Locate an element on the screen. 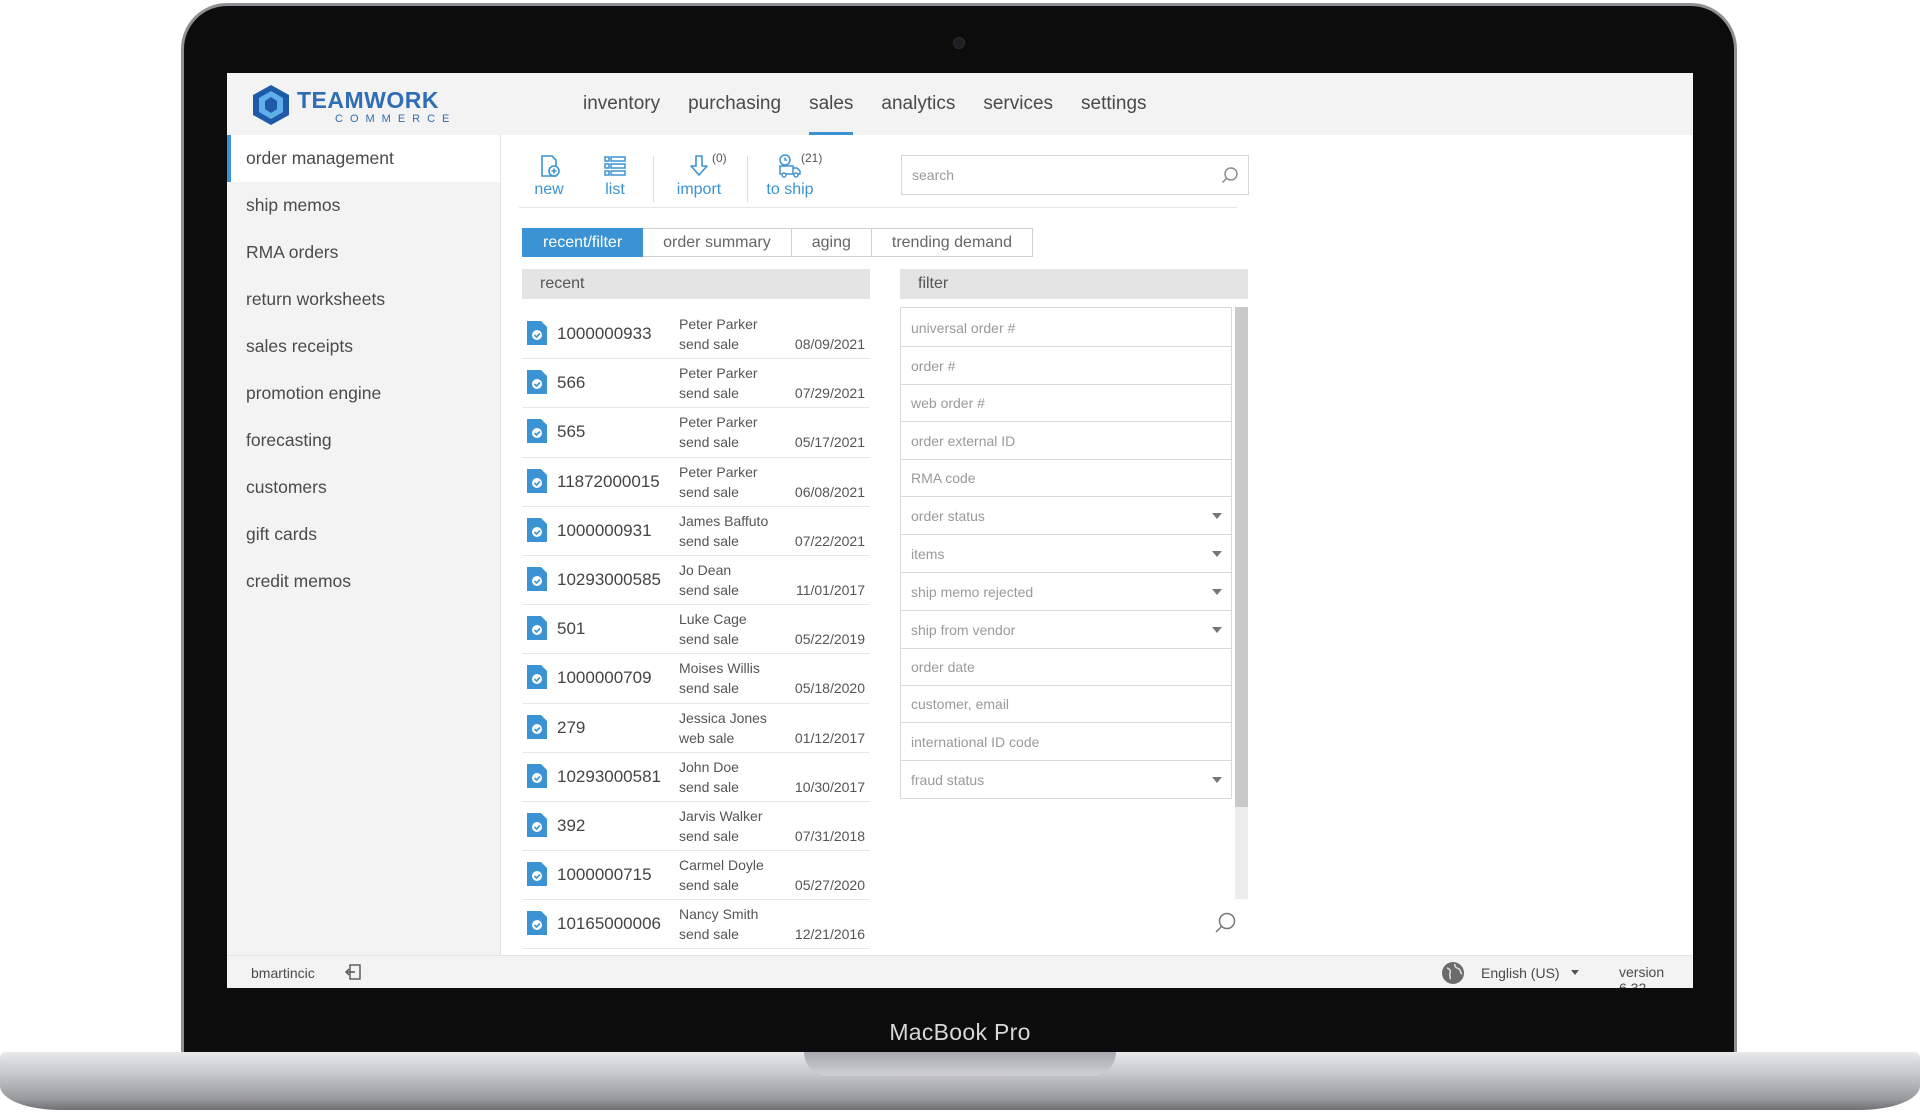 The height and width of the screenshot is (1114, 1920). filter-input: web order # is located at coordinates (1066, 402).